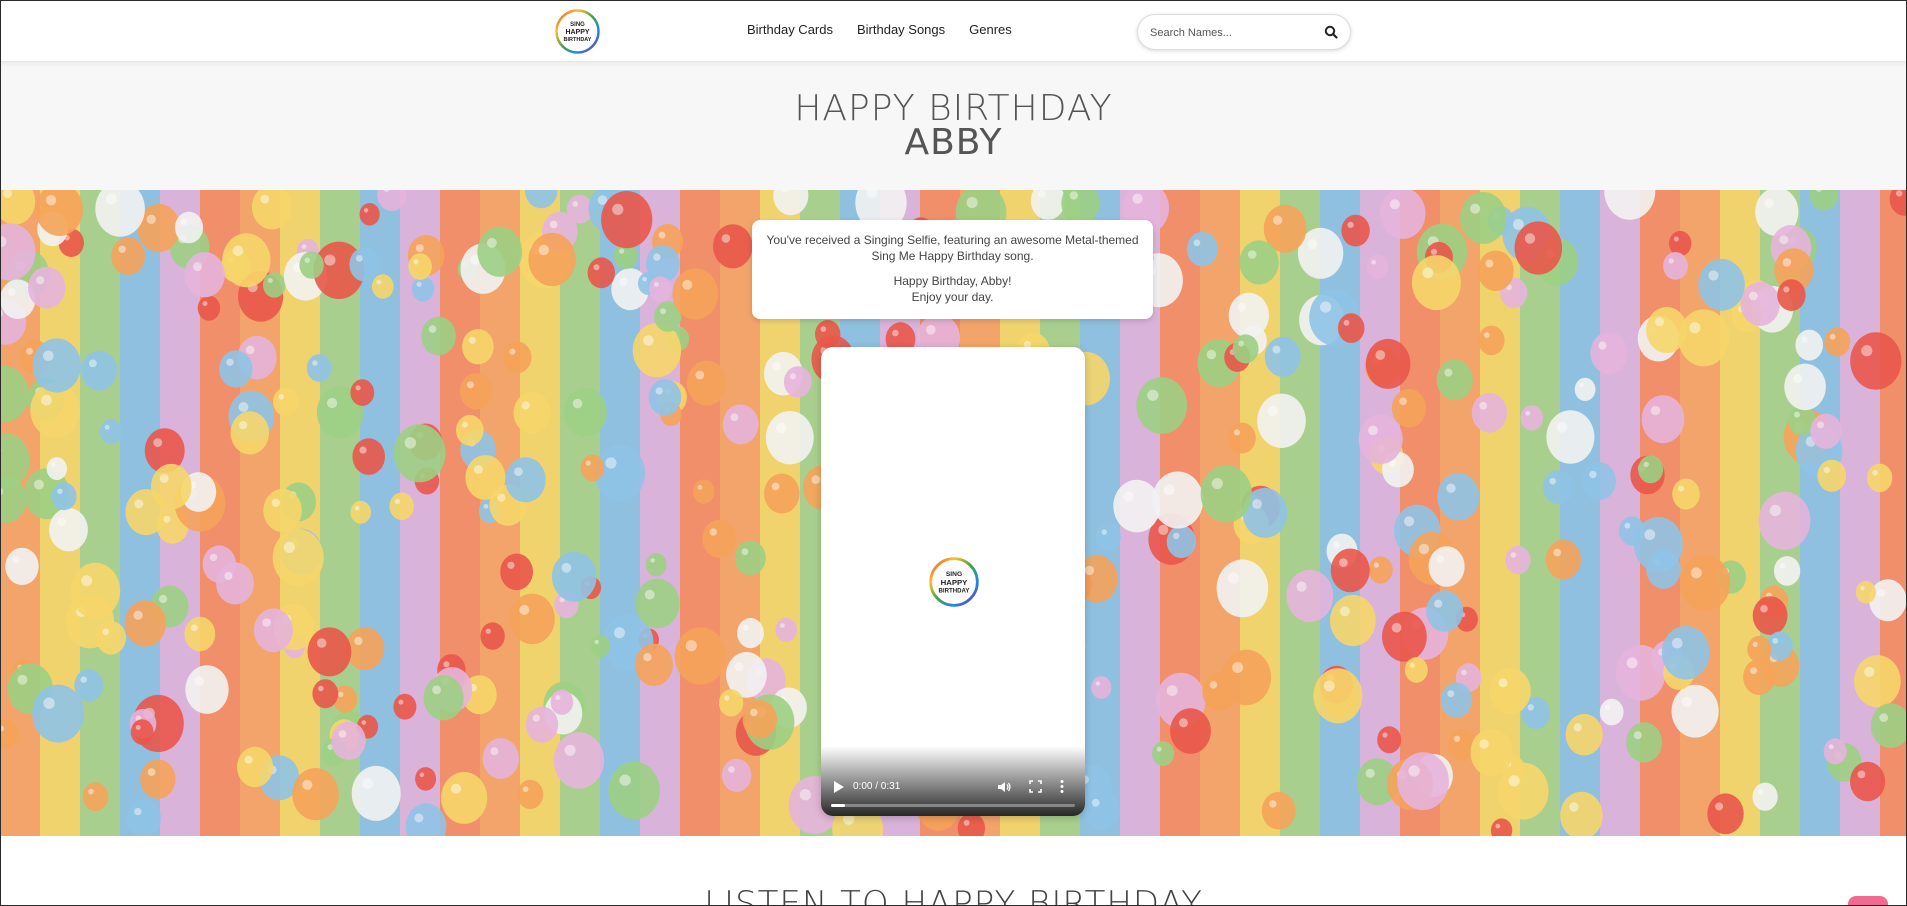 The image size is (1907, 906). What do you see at coordinates (1035, 786) in the screenshot?
I see `fullscreen-icon` at bounding box center [1035, 786].